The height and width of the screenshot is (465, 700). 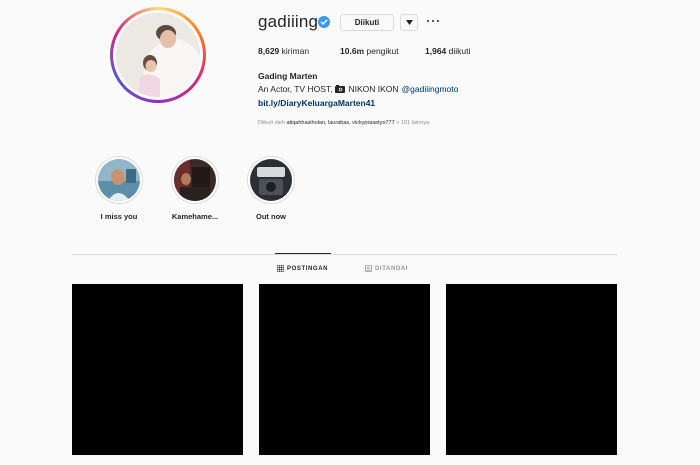 I want to click on following-count: 1,964 diikuti, so click(x=447, y=51).